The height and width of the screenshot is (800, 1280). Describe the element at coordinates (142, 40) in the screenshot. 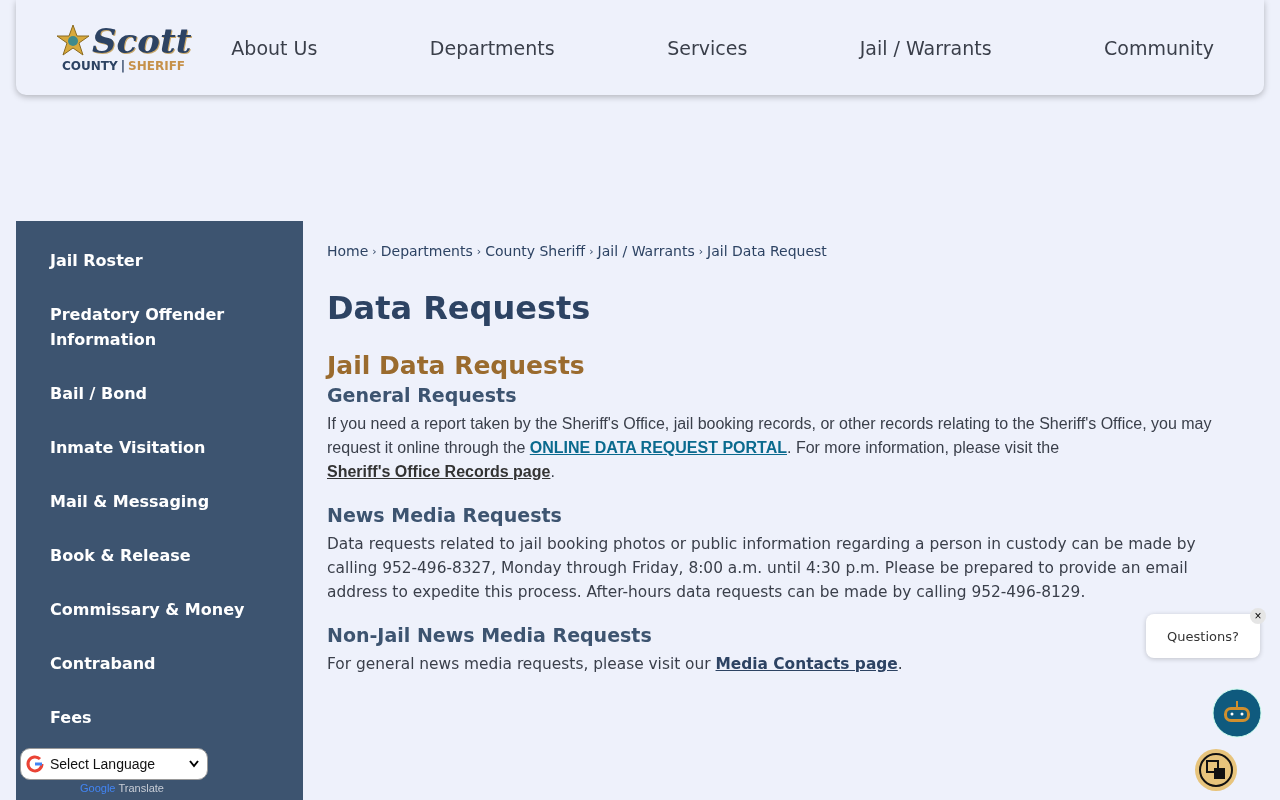

I see `logo-wordmark: Scott` at that location.